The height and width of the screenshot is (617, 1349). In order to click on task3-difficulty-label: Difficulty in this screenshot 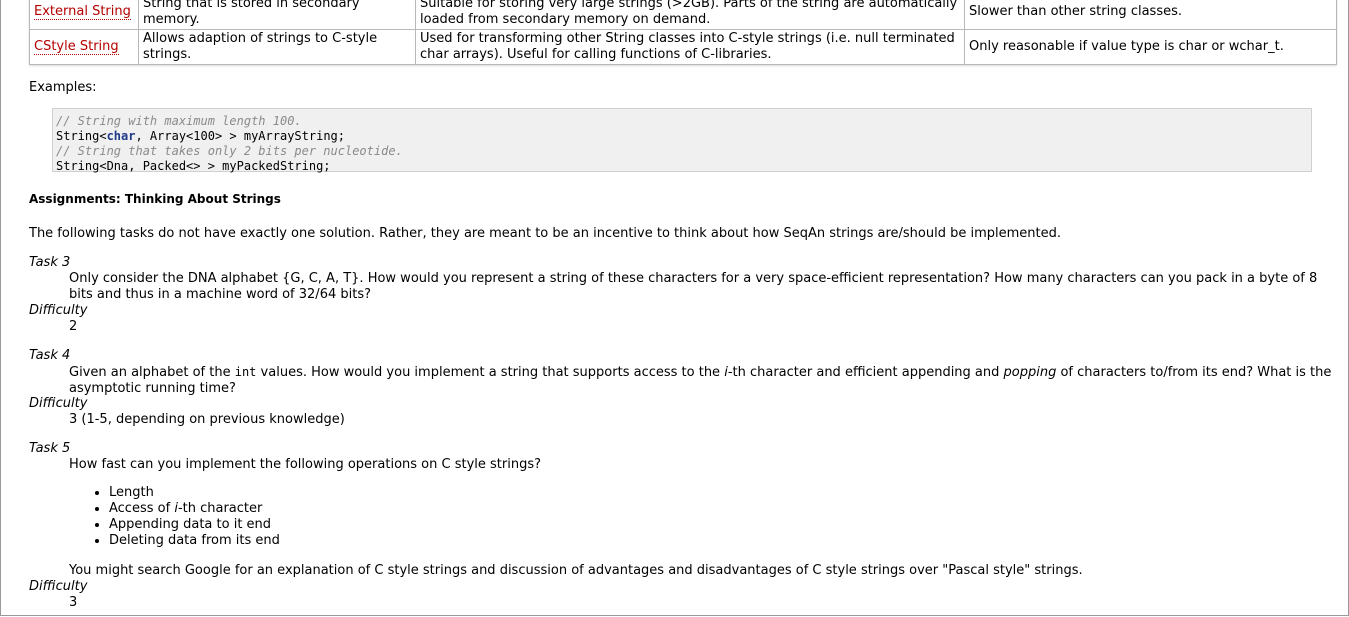, I will do `click(58, 310)`.